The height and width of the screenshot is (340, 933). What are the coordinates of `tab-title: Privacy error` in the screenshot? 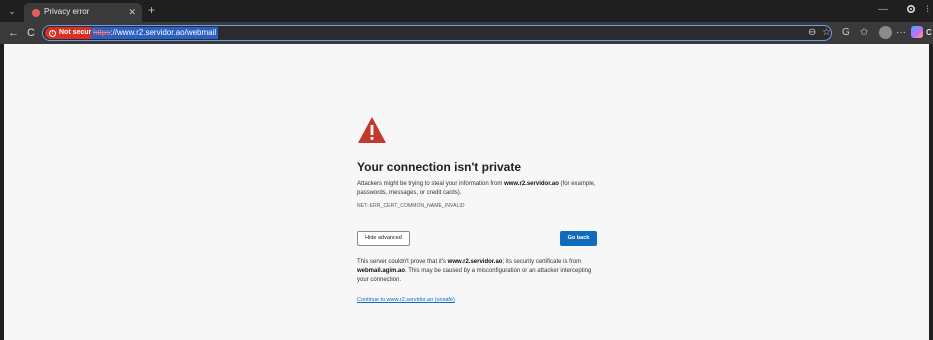 It's located at (67, 11).